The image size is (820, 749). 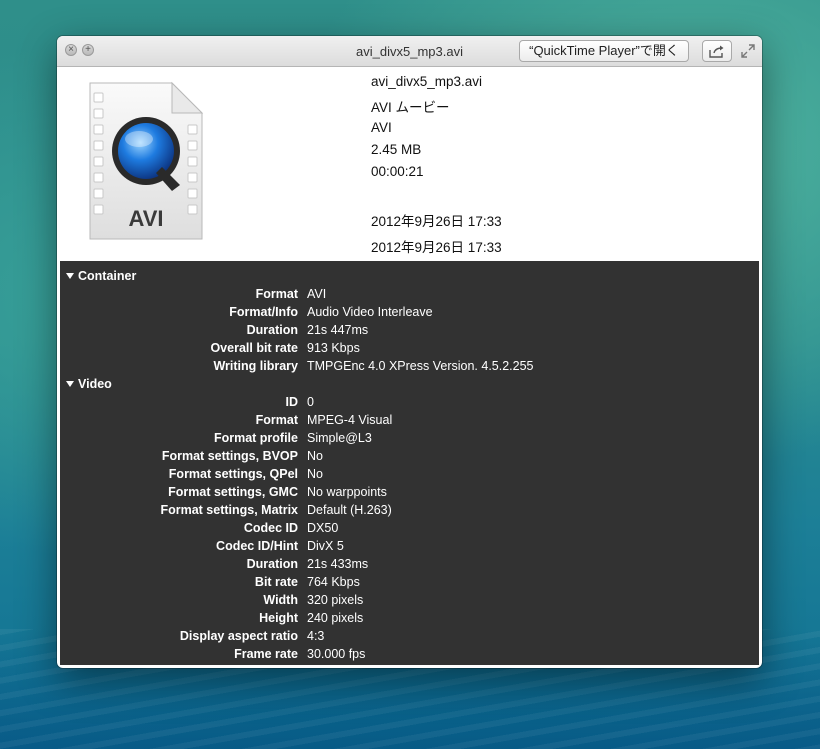 I want to click on row-label: Format/Info, so click(x=263, y=312).